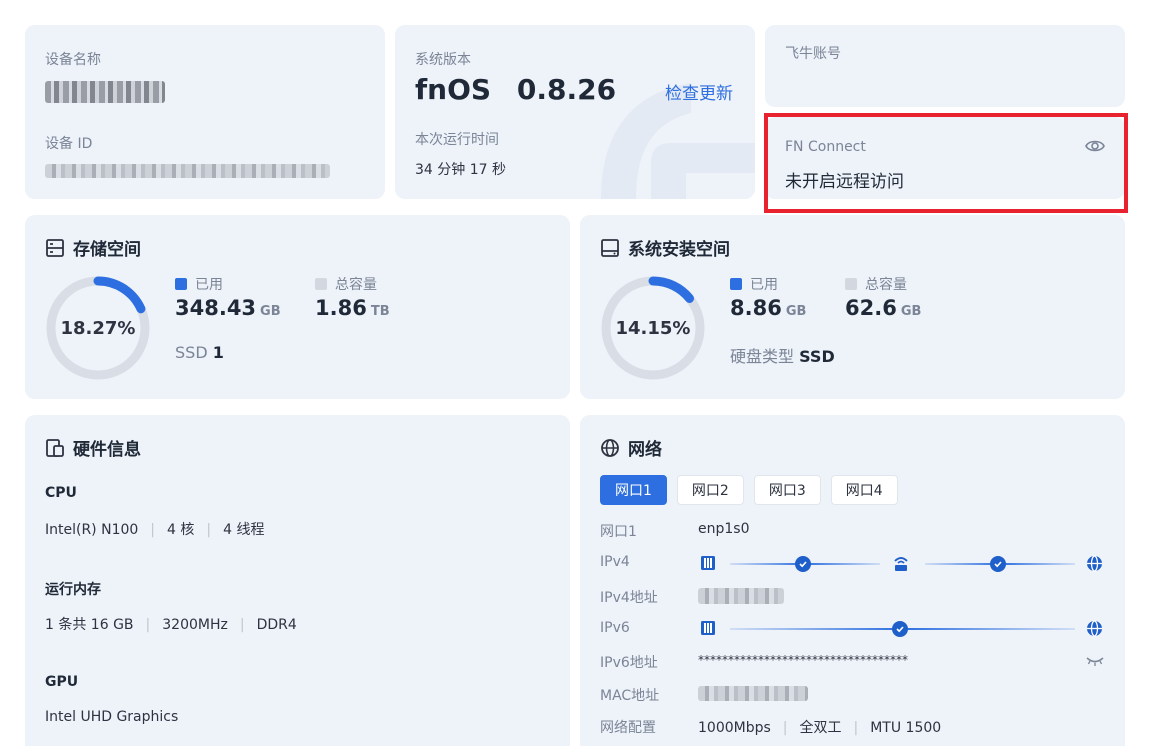 This screenshot has height=746, width=1150. I want to click on network-title: 网络, so click(631, 447).